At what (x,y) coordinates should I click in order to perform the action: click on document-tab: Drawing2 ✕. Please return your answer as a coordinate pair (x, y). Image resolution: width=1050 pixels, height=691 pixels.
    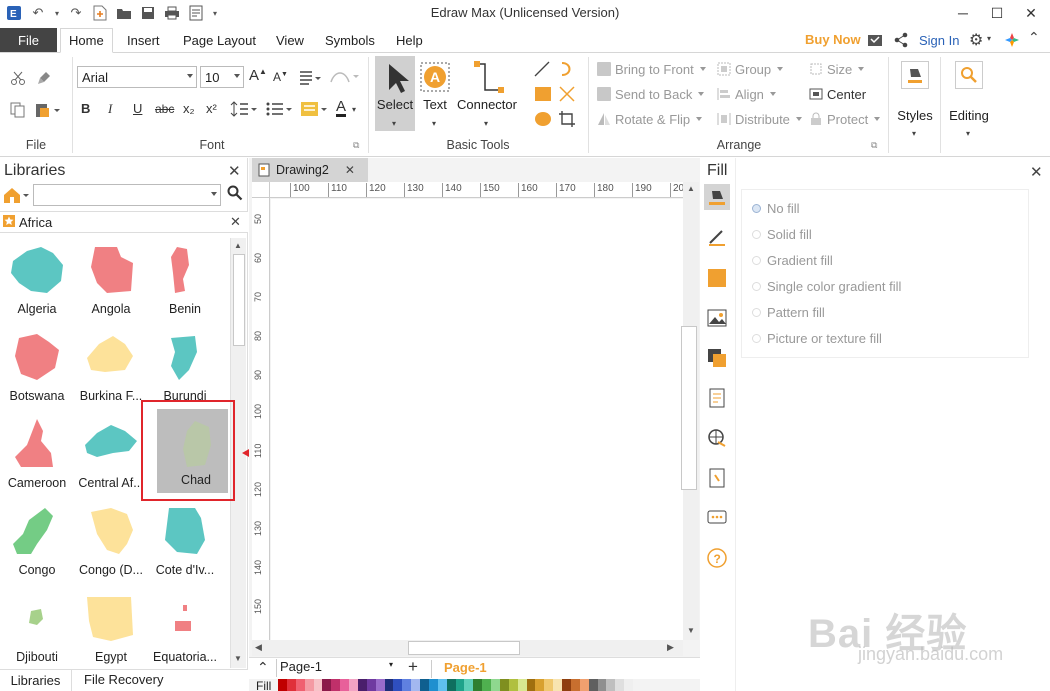
    Looking at the image, I should click on (310, 170).